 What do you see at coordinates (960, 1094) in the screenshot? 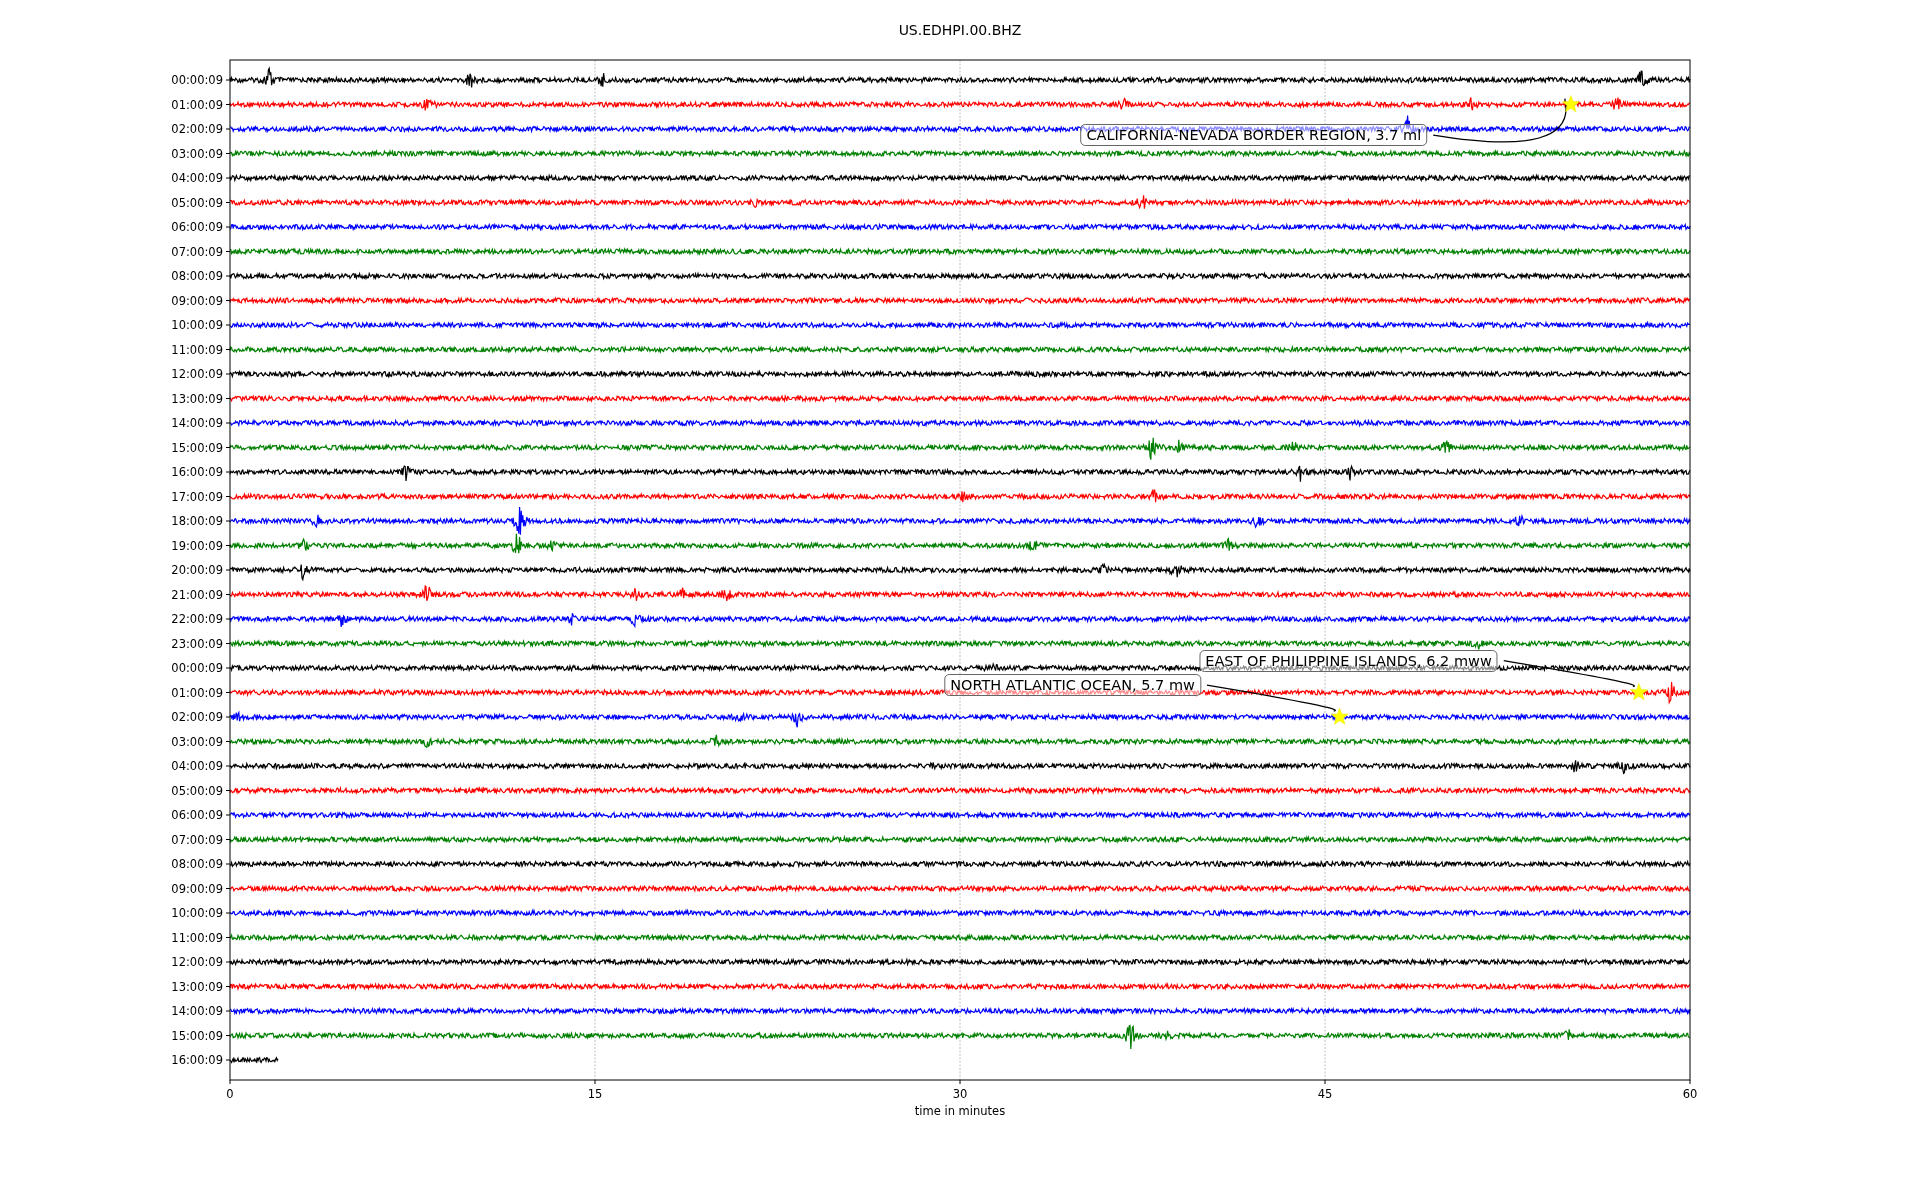
I see `tick-label: 30` at bounding box center [960, 1094].